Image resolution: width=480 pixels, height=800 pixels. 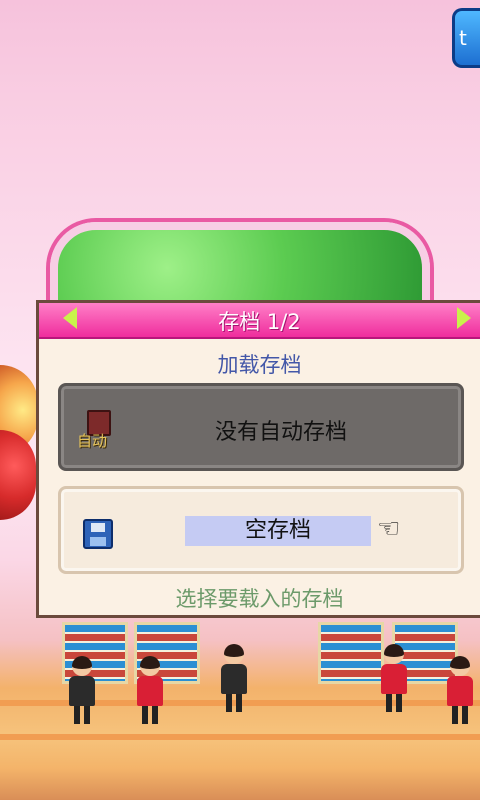 I want to click on slot-label: 没有自动存档, so click(x=280, y=432).